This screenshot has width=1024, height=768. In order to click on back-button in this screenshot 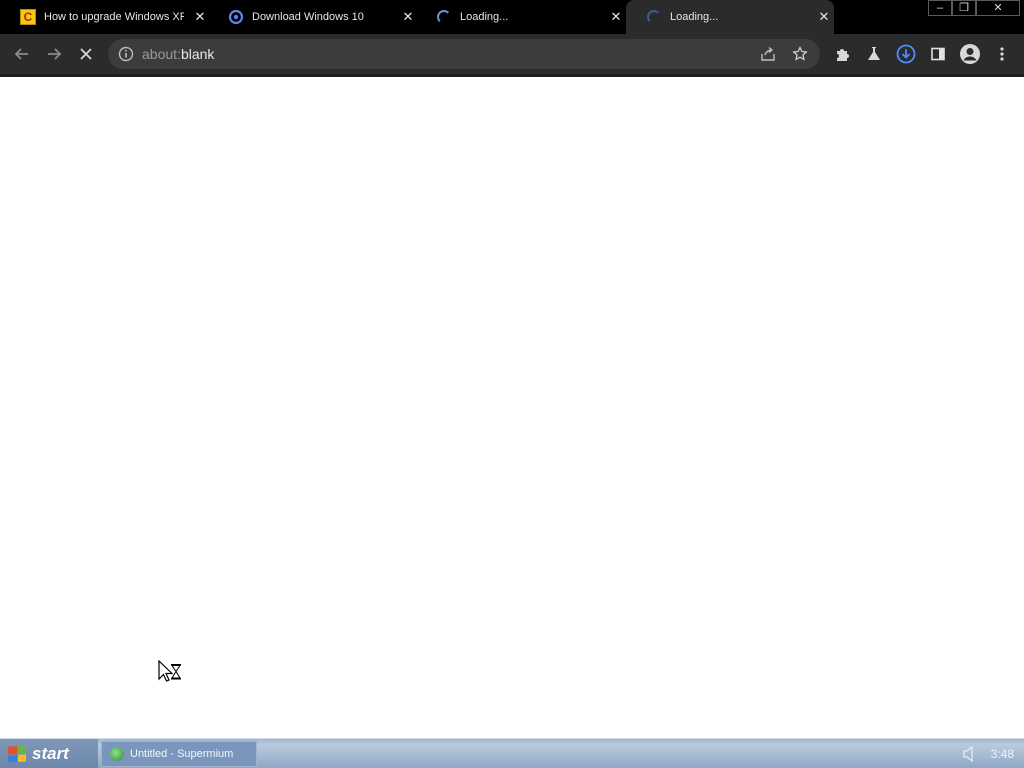, I will do `click(22, 54)`.